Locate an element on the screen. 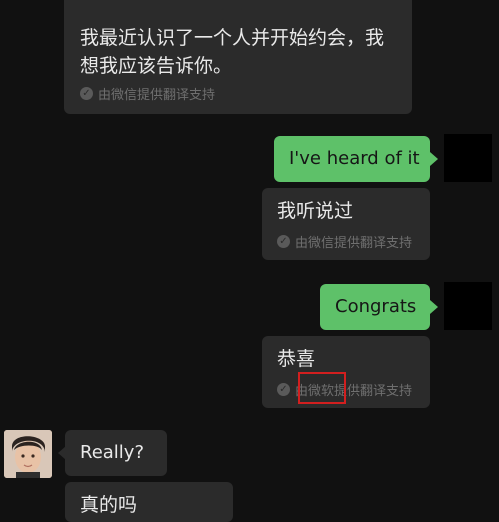  provider-label-2: 由微信提供翻译支持 is located at coordinates (354, 243).